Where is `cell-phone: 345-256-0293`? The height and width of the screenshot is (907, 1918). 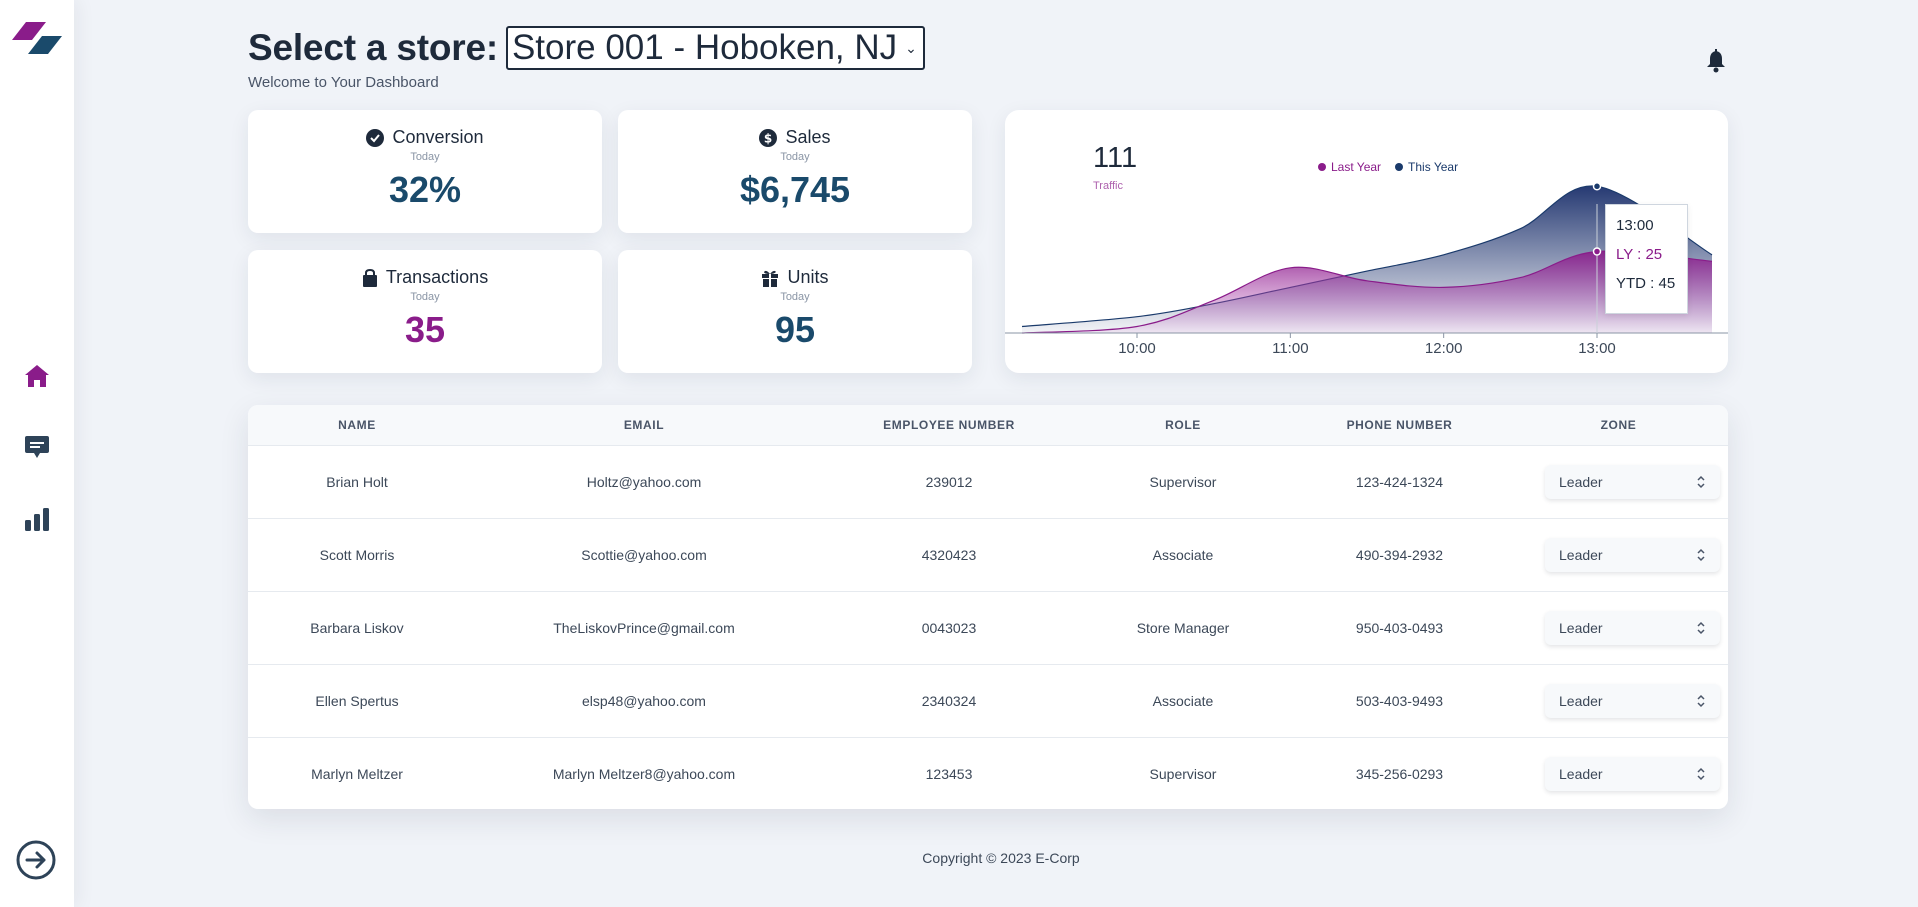 cell-phone: 345-256-0293 is located at coordinates (1399, 774).